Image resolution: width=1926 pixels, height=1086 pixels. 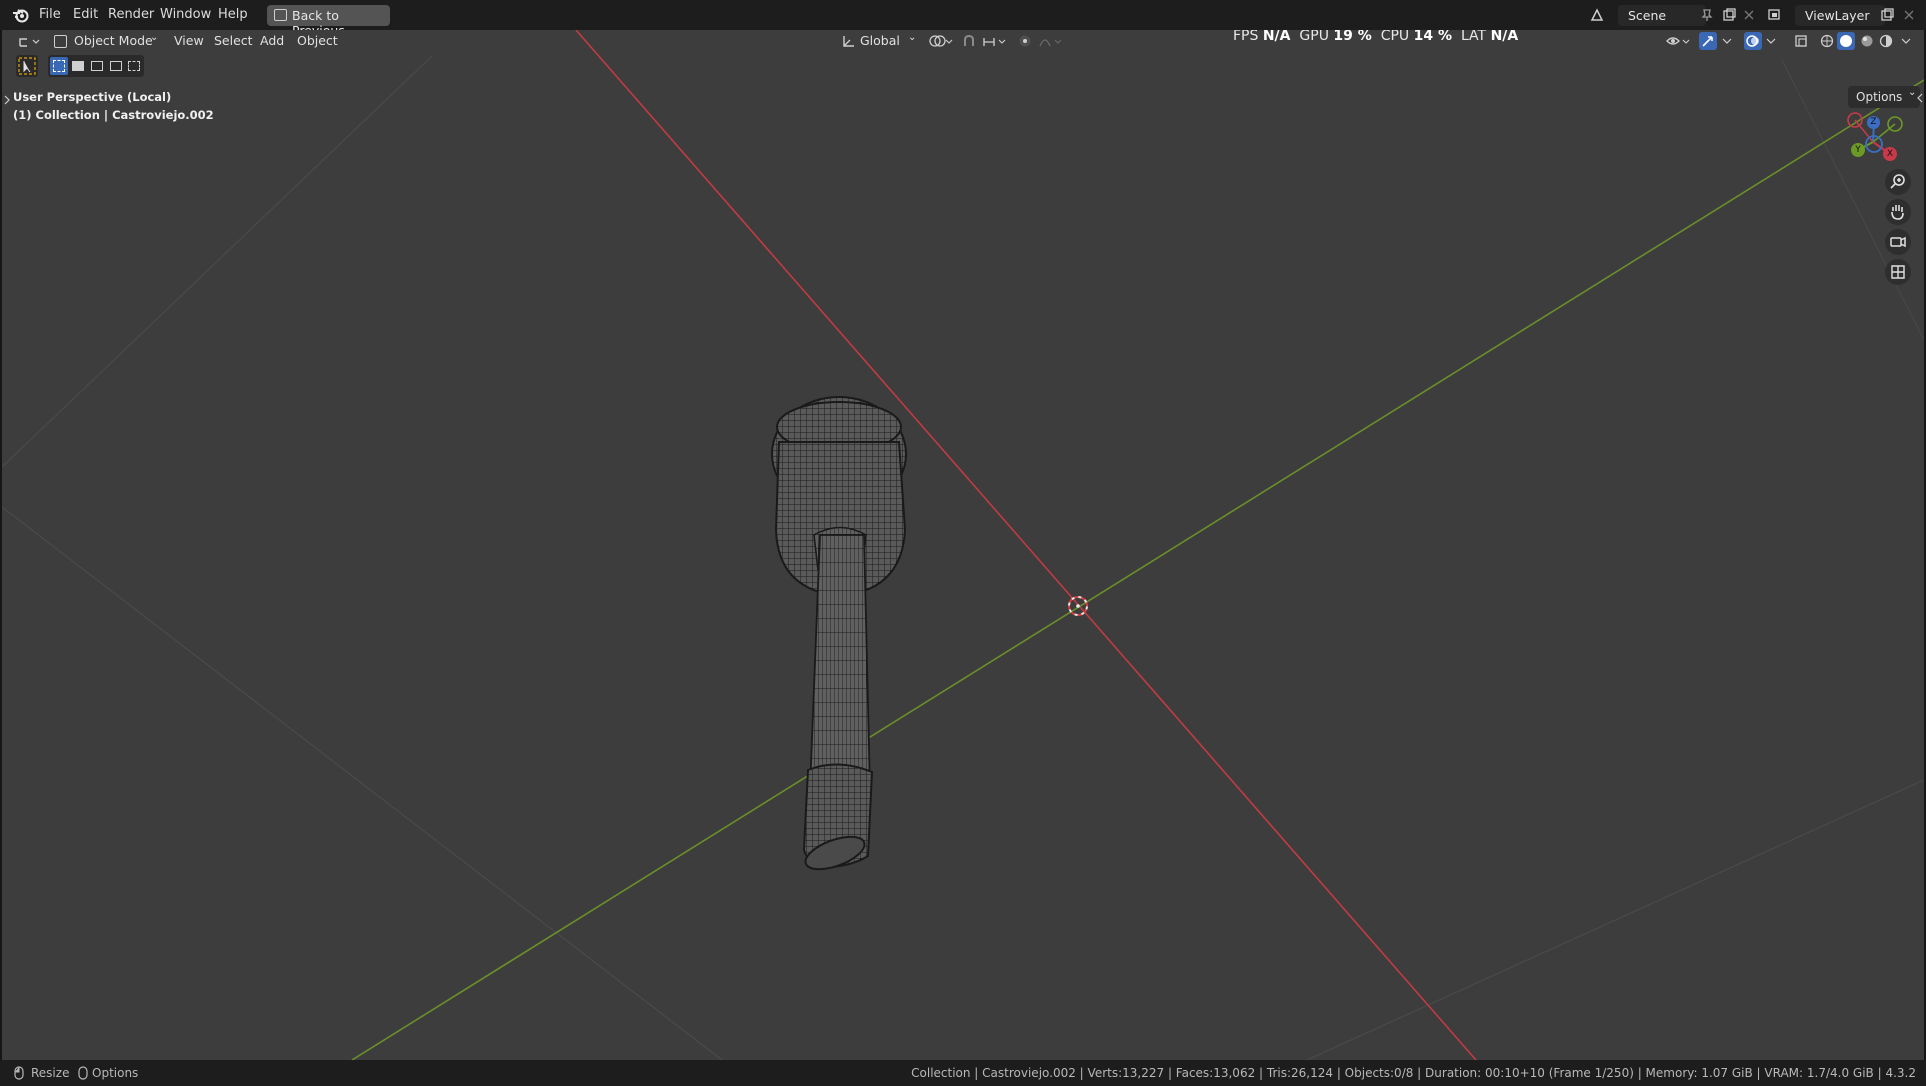 I want to click on menu-file: File, so click(x=50, y=14).